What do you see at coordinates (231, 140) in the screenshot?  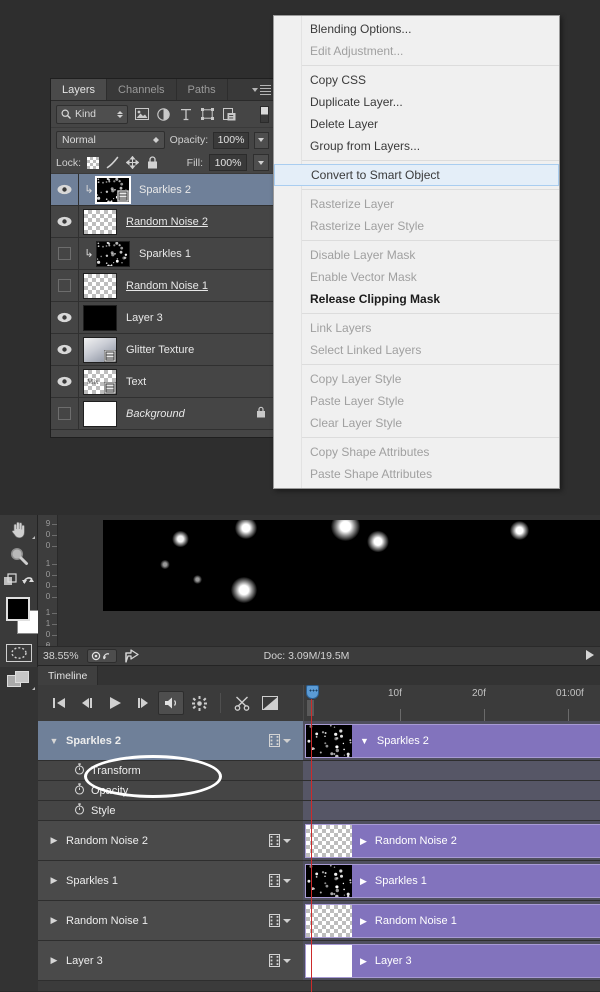 I see `opacity-input: 100%` at bounding box center [231, 140].